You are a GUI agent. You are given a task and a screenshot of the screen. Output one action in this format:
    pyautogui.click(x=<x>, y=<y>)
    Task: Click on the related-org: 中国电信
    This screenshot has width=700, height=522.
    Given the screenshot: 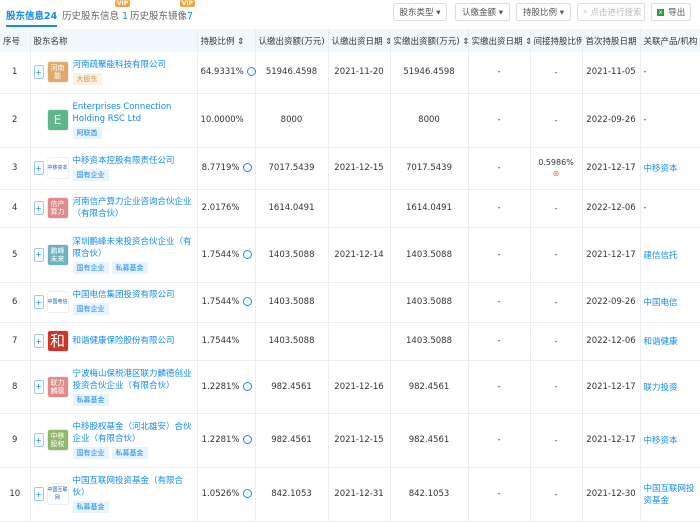 What is the action you would take?
    pyautogui.click(x=670, y=302)
    